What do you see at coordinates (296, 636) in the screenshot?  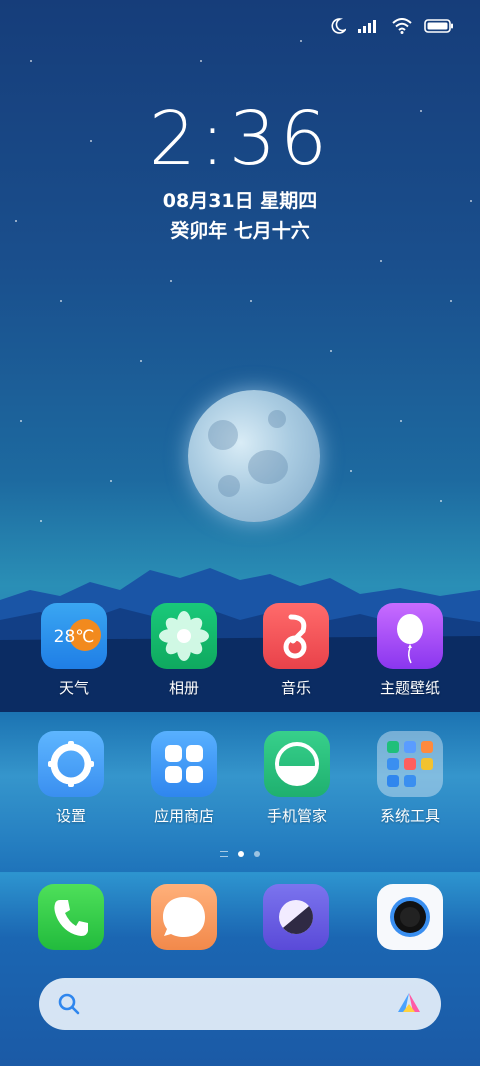 I see `music-icon` at bounding box center [296, 636].